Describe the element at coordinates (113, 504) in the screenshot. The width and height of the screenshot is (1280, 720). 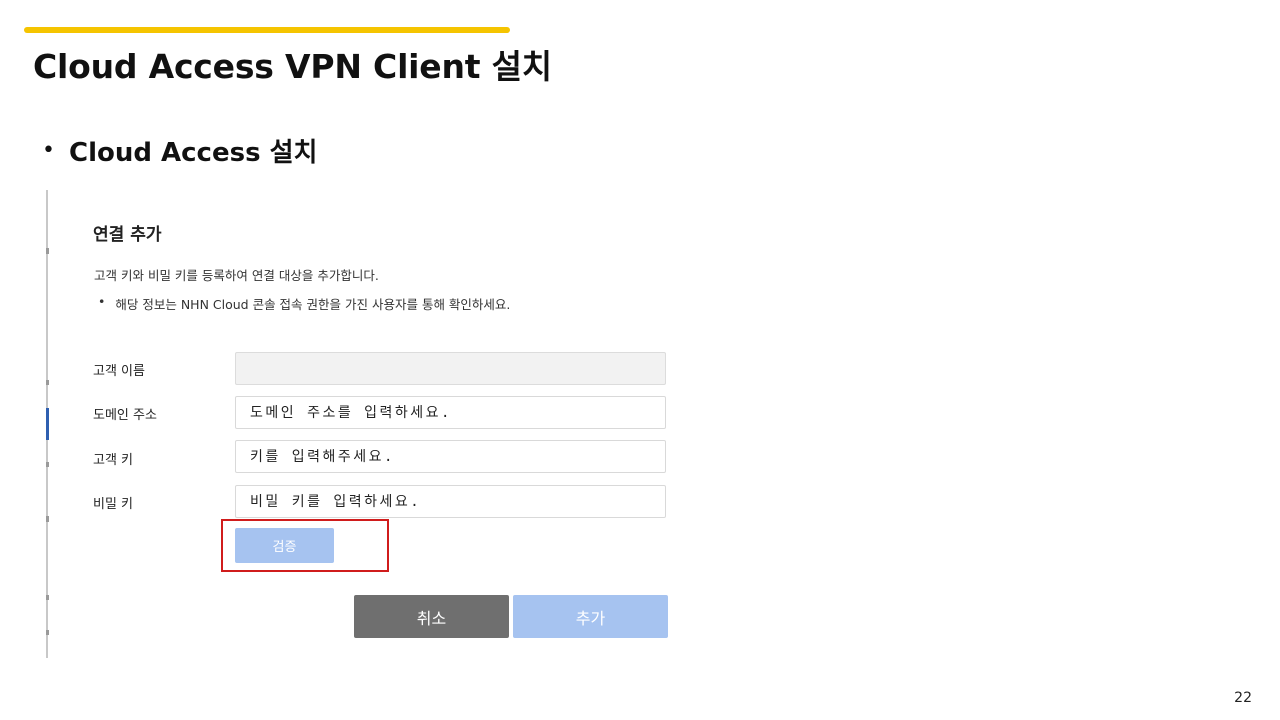
I see `secret-key-label: 비밀 키` at that location.